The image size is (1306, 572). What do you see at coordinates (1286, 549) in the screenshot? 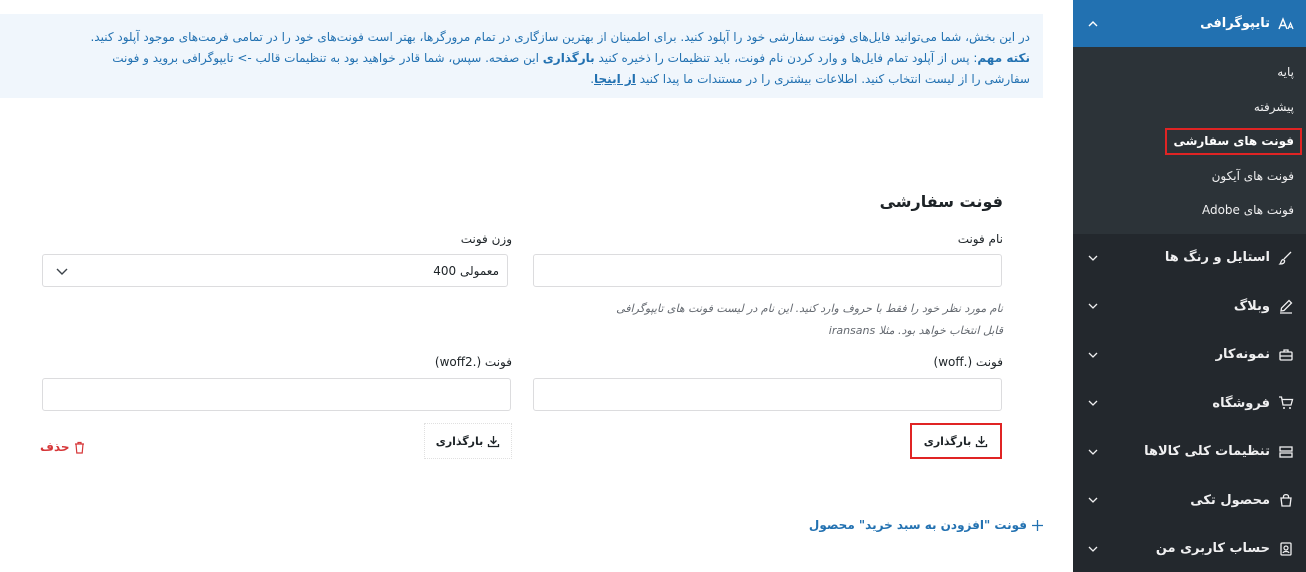
I see `user-icon` at bounding box center [1286, 549].